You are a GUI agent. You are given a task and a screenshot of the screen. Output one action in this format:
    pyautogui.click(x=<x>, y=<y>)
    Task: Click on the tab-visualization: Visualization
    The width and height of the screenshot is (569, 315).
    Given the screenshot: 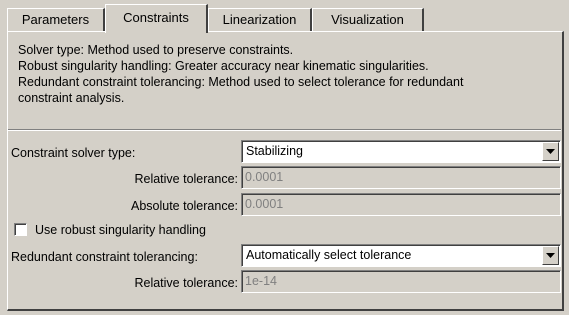 What is the action you would take?
    pyautogui.click(x=368, y=19)
    